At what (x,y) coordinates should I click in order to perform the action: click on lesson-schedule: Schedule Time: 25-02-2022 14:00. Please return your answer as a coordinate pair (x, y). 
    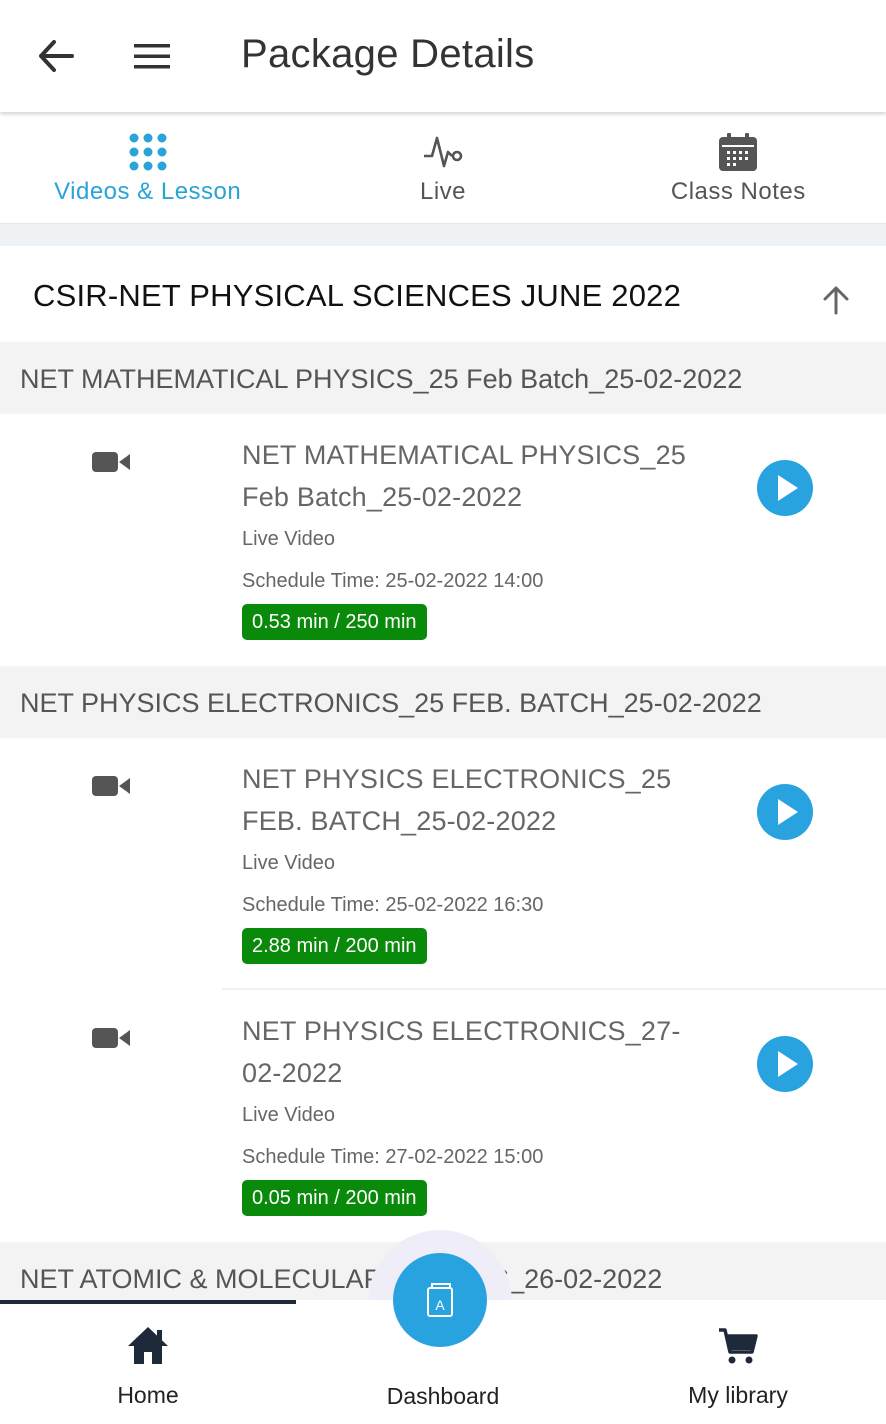
    Looking at the image, I should click on (393, 581).